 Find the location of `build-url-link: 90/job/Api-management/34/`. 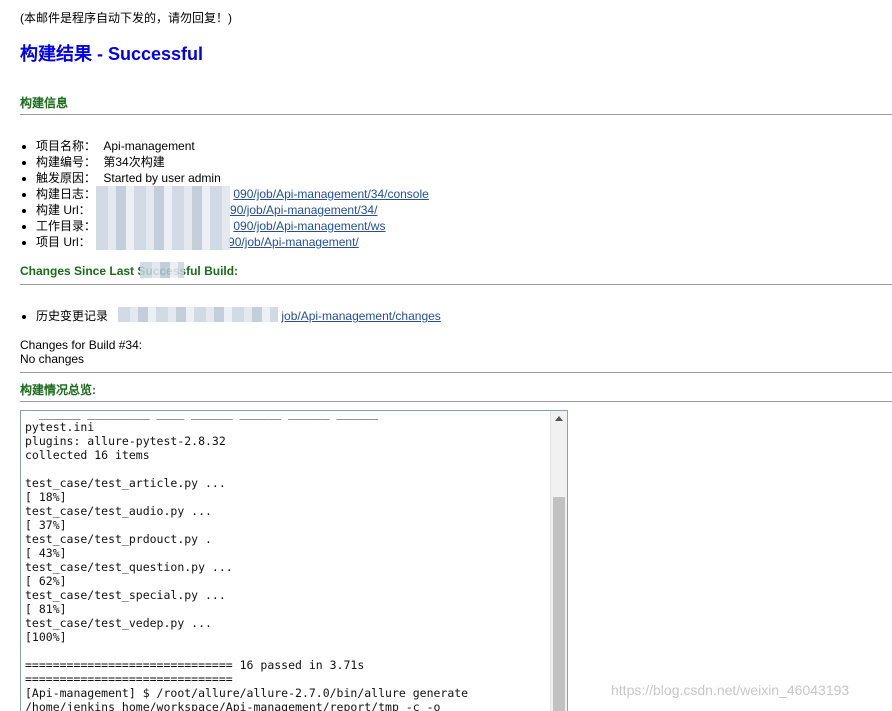

build-url-link: 90/job/Api-management/34/ is located at coordinates (303, 210).